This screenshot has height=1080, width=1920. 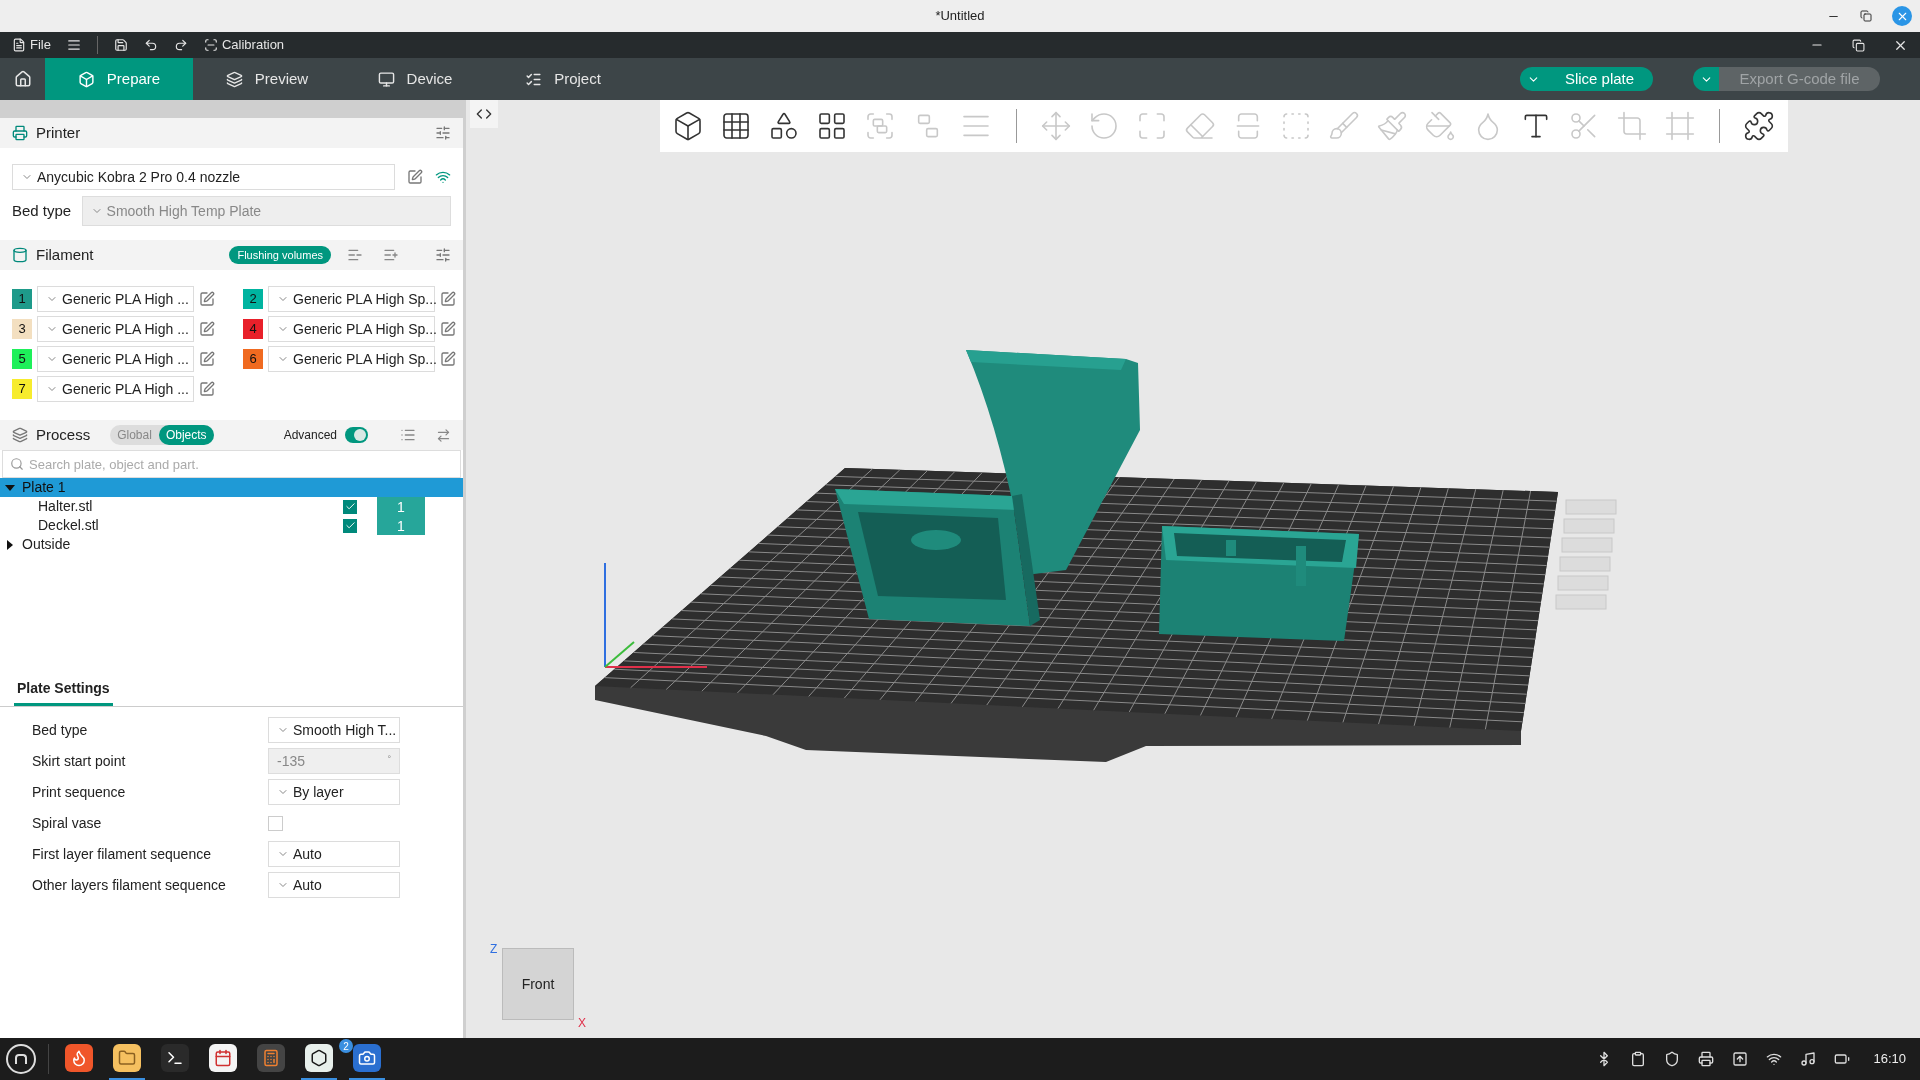 I want to click on tree-label: Deckel.stl, so click(x=68, y=525).